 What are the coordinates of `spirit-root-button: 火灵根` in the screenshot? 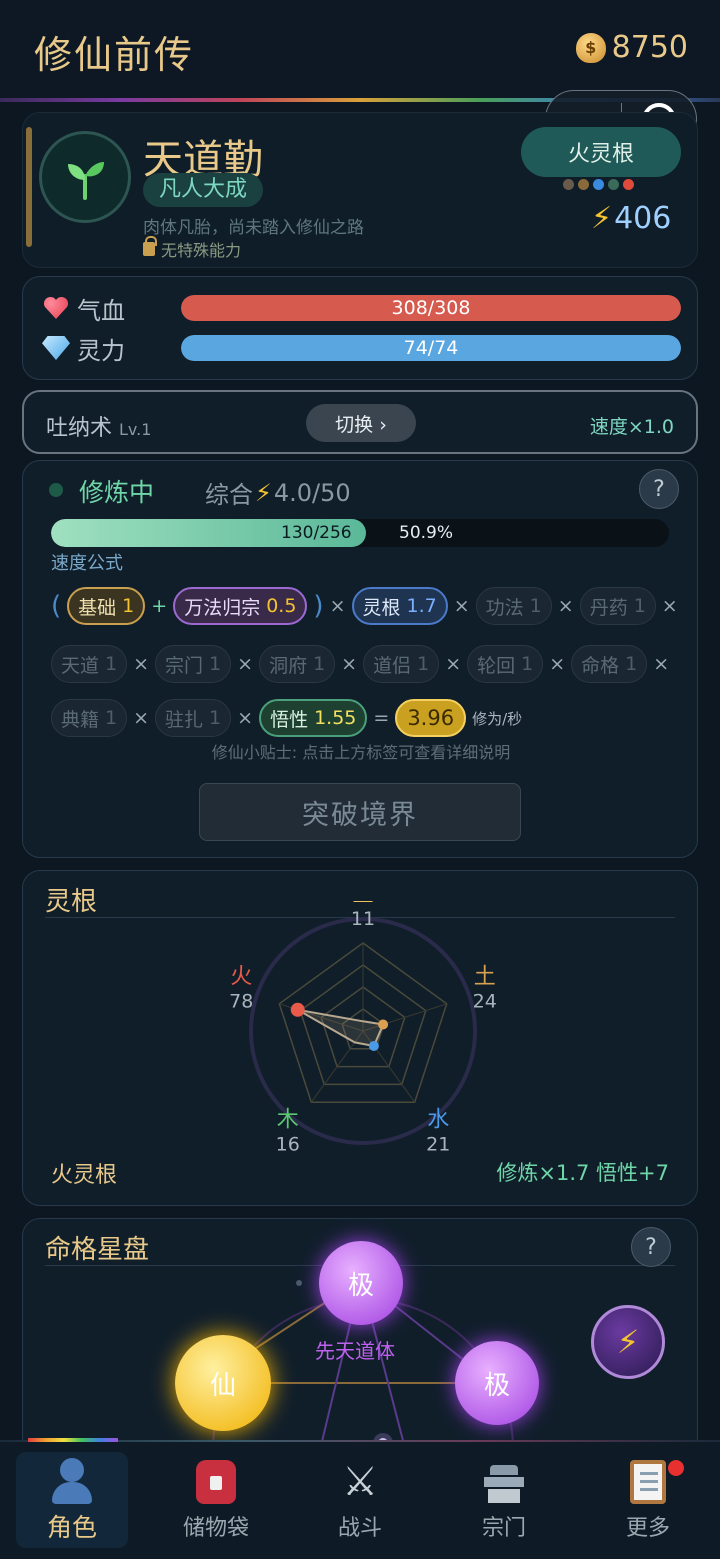 It's located at (601, 152).